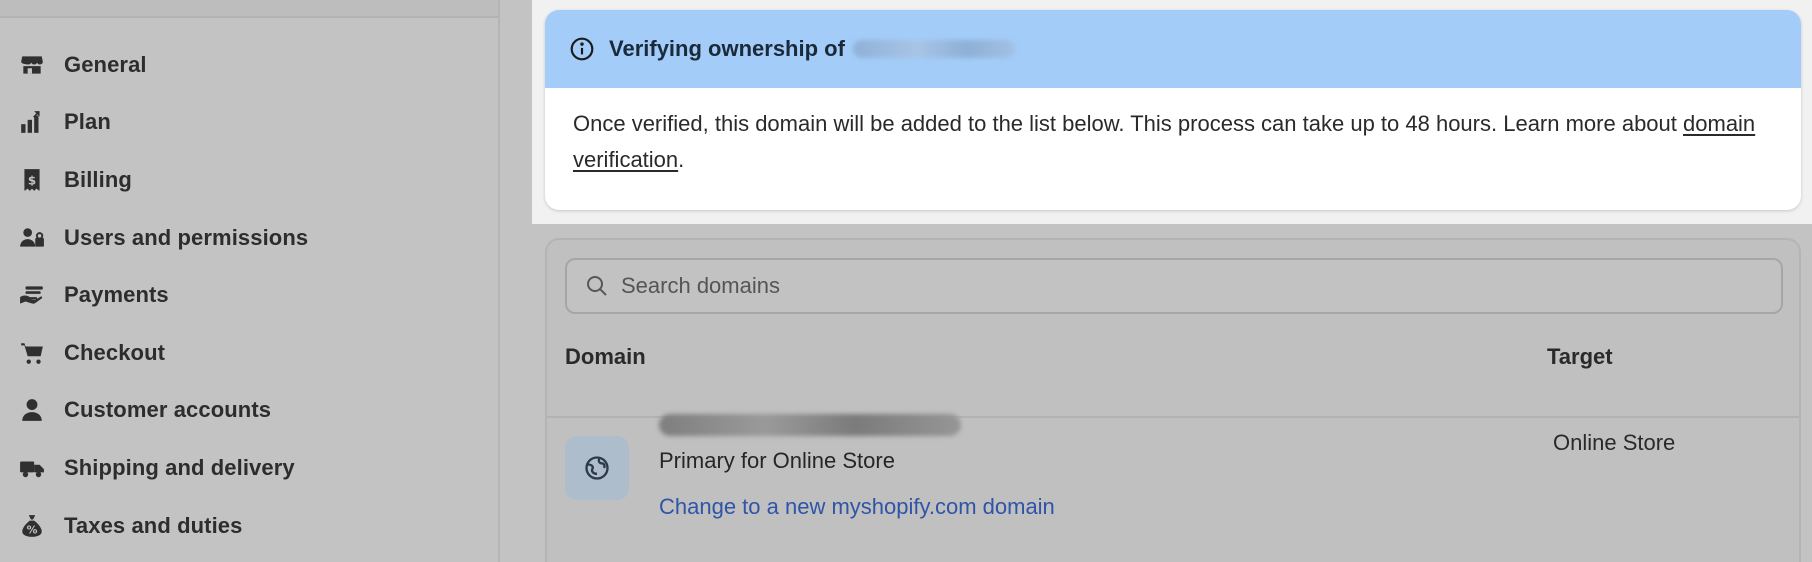  What do you see at coordinates (1580, 357) in the screenshot?
I see `column-header-target: Target` at bounding box center [1580, 357].